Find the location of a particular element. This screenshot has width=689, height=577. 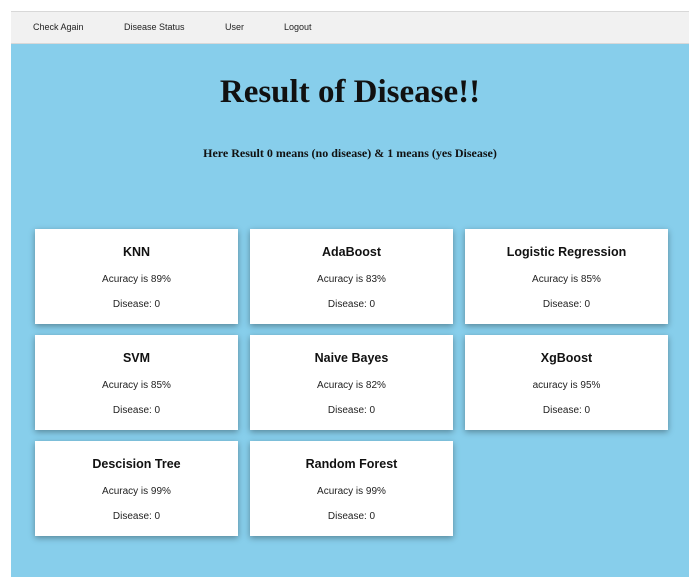

card-model-name: SVM is located at coordinates (136, 358).